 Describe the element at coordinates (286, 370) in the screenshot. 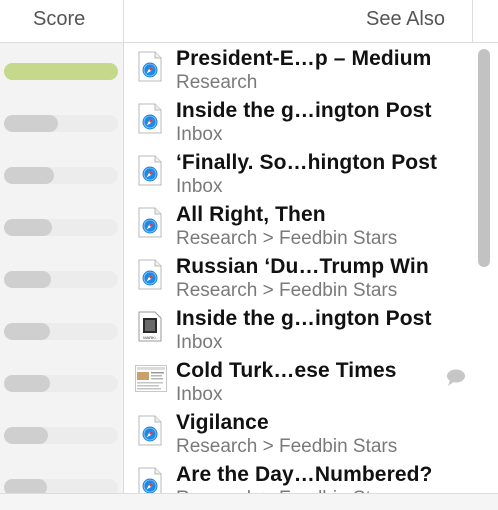

I see `item-title: Cold Turk…ese Times` at that location.